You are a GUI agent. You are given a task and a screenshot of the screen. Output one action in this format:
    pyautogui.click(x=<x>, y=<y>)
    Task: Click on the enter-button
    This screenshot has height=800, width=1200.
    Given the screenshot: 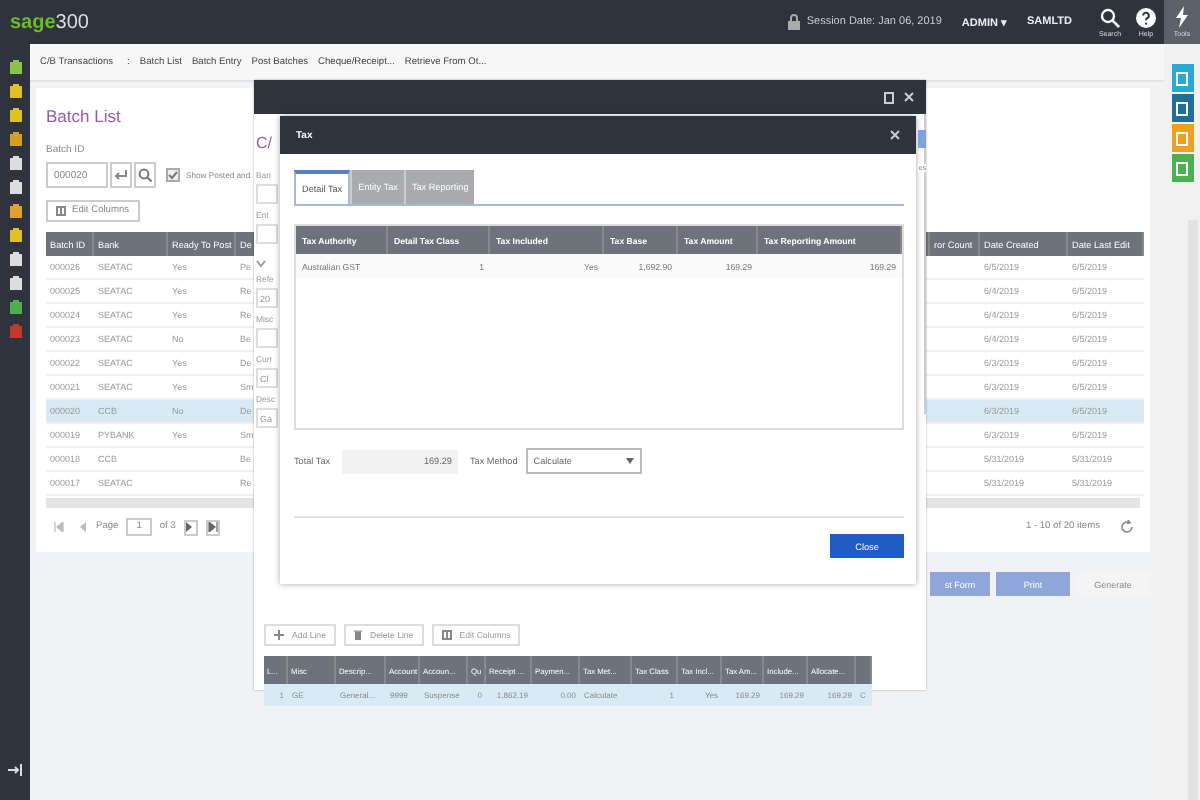 What is the action you would take?
    pyautogui.click(x=121, y=175)
    